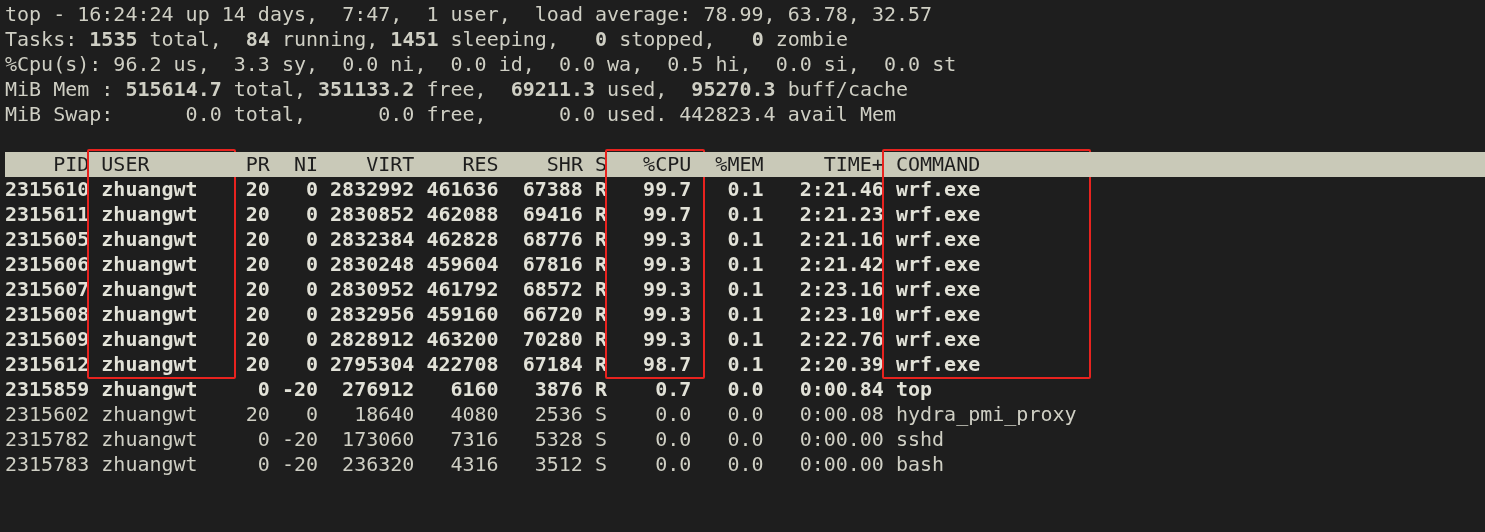  I want to click on column-header: COMMAND, so click(986, 164).